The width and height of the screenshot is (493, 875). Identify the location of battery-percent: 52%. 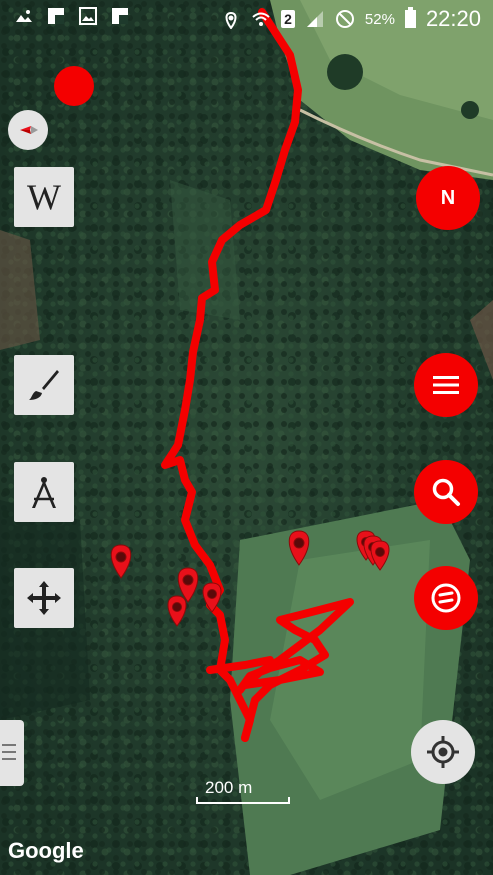
(379, 19).